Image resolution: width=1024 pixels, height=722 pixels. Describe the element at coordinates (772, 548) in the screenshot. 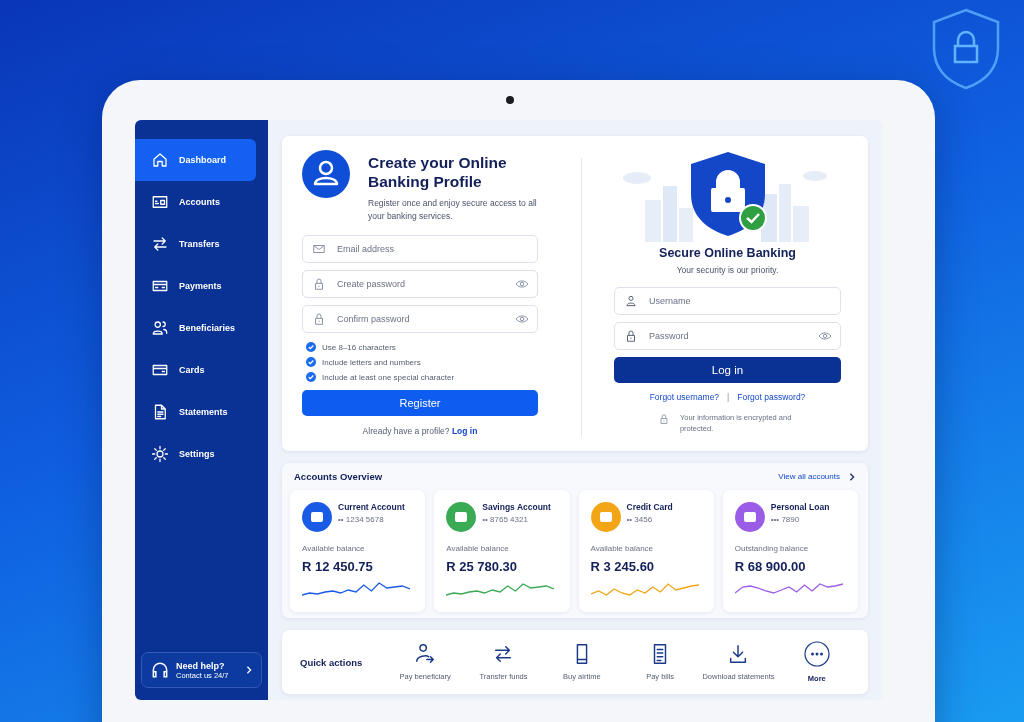

I see `balance-label: Outstanding balance` at that location.